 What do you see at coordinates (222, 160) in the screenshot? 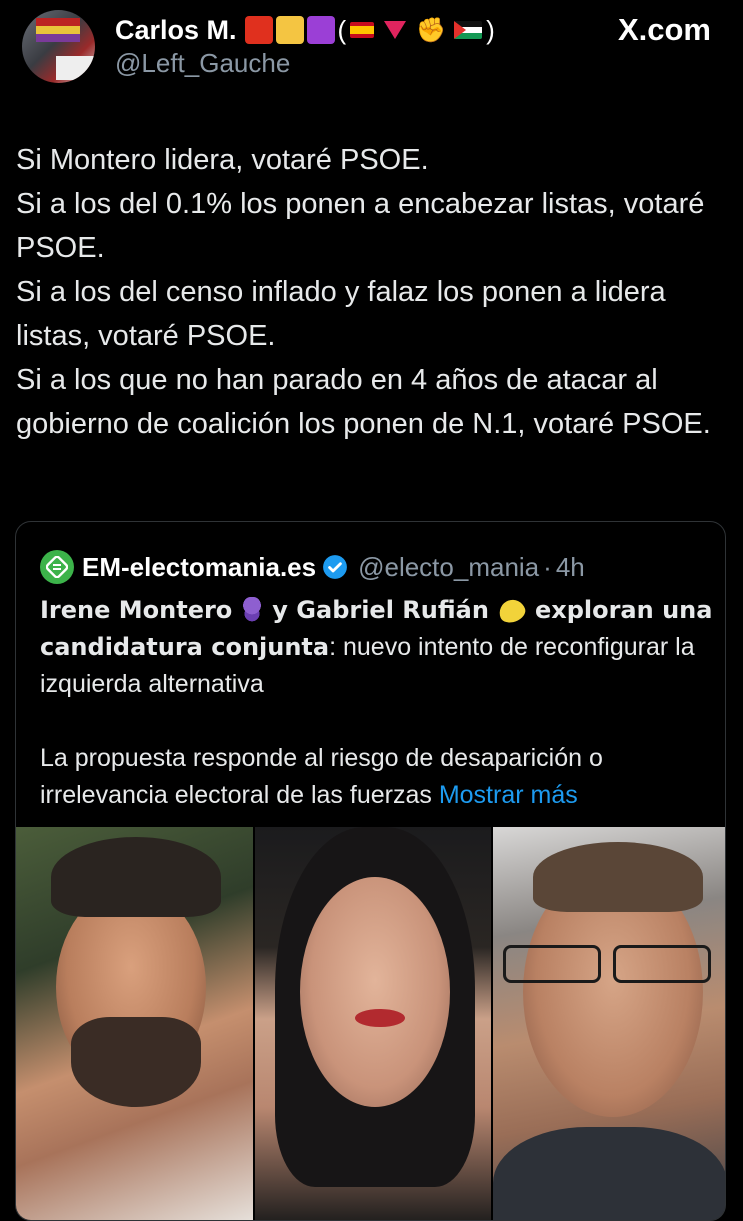
I see `tweet-line: Si Montero lidera, votaré PSOE.` at bounding box center [222, 160].